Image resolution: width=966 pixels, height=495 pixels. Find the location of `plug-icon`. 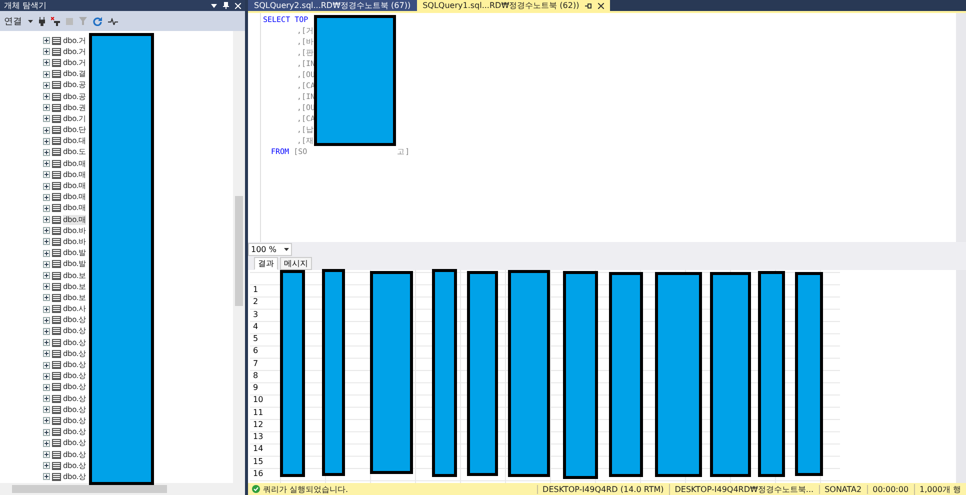

plug-icon is located at coordinates (42, 21).